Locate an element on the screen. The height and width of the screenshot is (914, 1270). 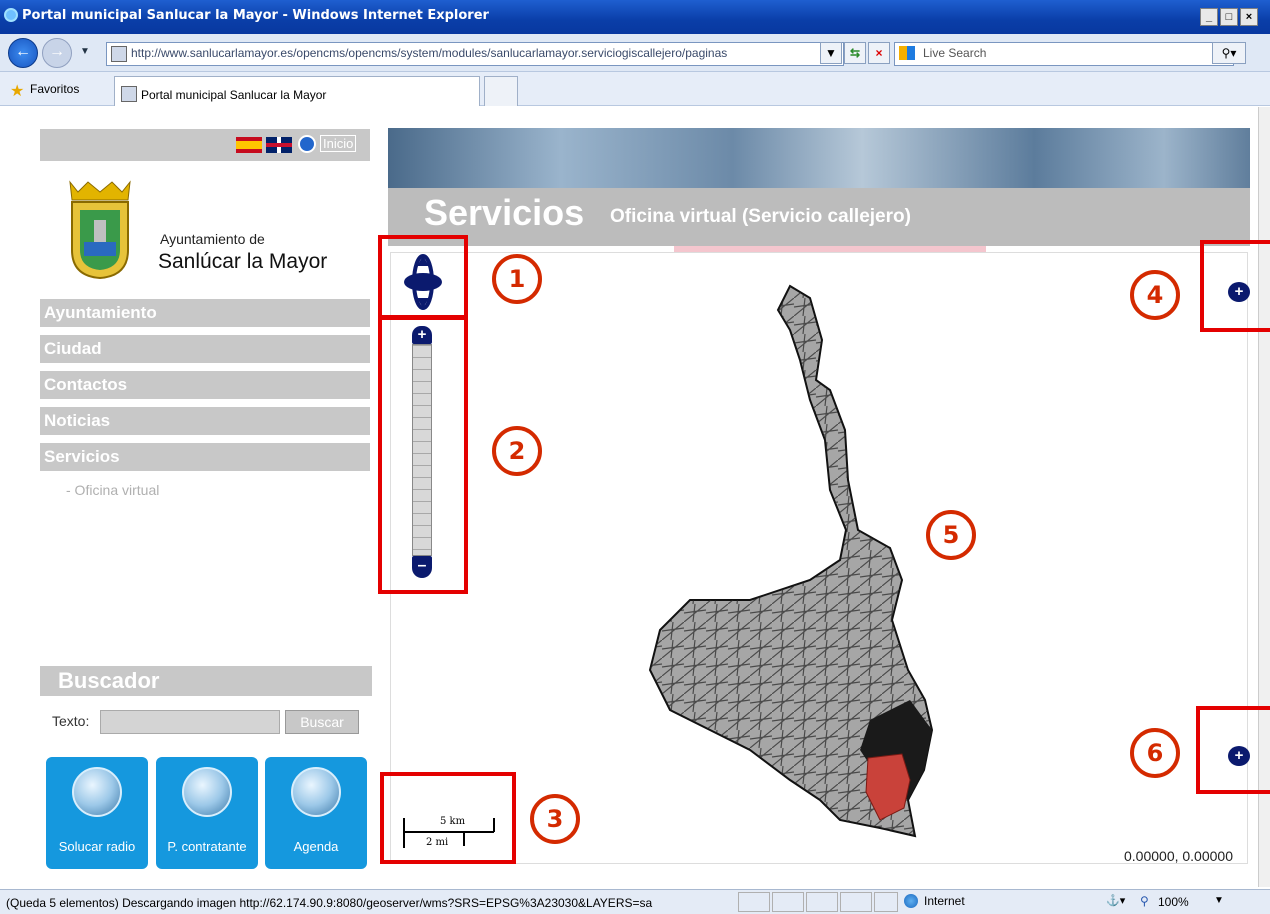
calendar-icon is located at coordinates (316, 792).